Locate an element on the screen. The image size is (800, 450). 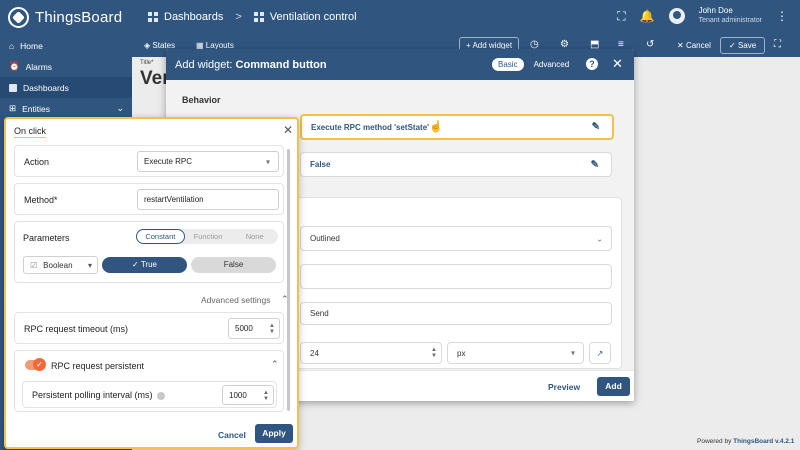
mode-toggle: Basic Advanced is located at coordinates (533, 64).